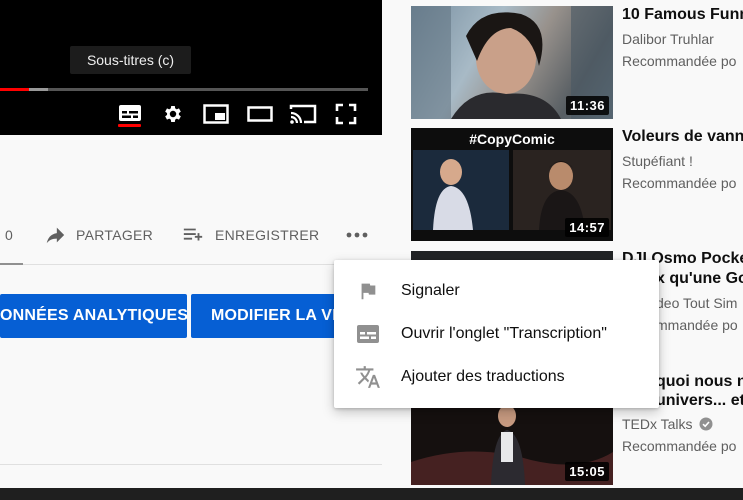  Describe the element at coordinates (191, 464) in the screenshot. I see `divider` at that location.